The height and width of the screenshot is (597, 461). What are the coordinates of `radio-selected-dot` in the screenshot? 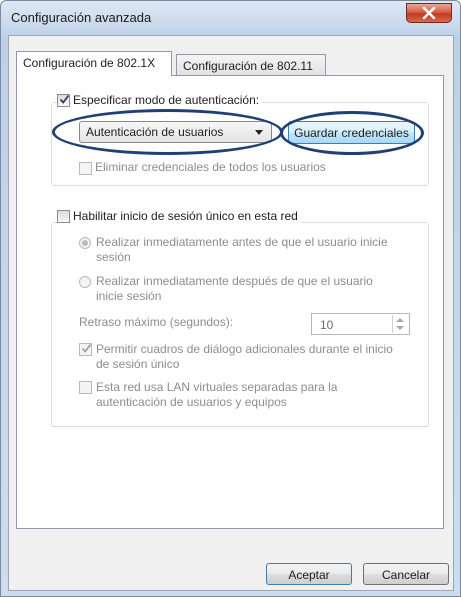 It's located at (85, 243).